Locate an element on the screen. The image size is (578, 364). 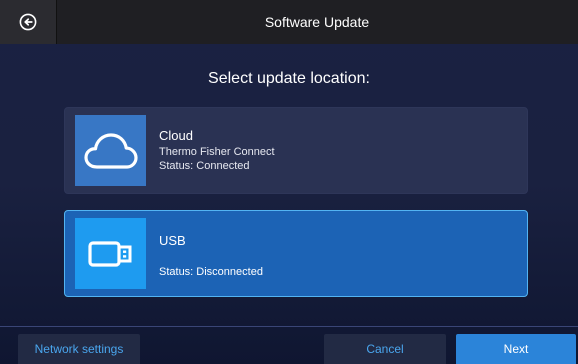
usb-tile is located at coordinates (110, 253).